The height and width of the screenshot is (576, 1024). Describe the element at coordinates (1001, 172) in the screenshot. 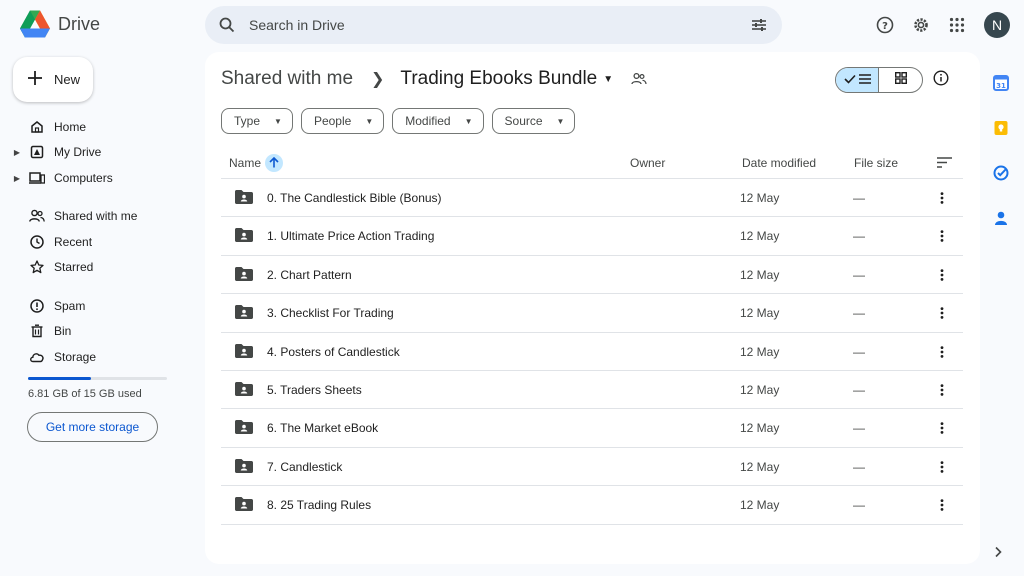

I see `tasks-icon` at that location.